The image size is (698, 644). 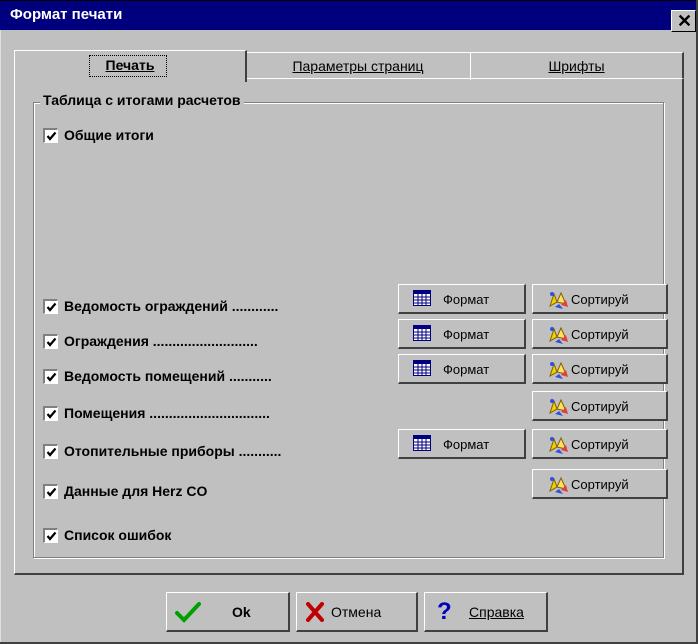 What do you see at coordinates (130, 79) in the screenshot?
I see `tab-join` at bounding box center [130, 79].